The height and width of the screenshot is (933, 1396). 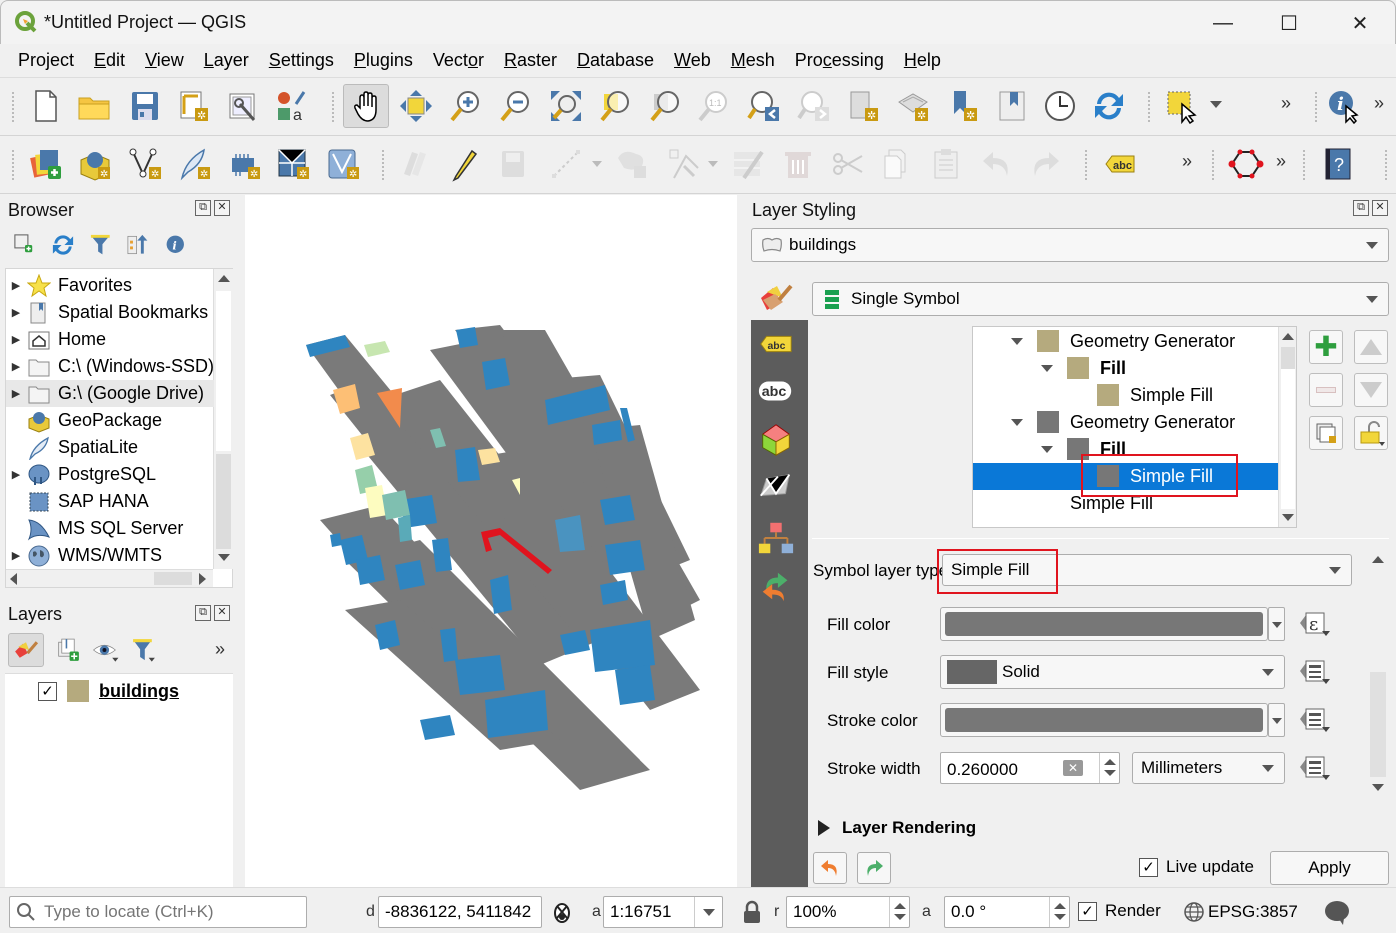 I want to click on maximize-button: ☐, so click(x=1289, y=23).